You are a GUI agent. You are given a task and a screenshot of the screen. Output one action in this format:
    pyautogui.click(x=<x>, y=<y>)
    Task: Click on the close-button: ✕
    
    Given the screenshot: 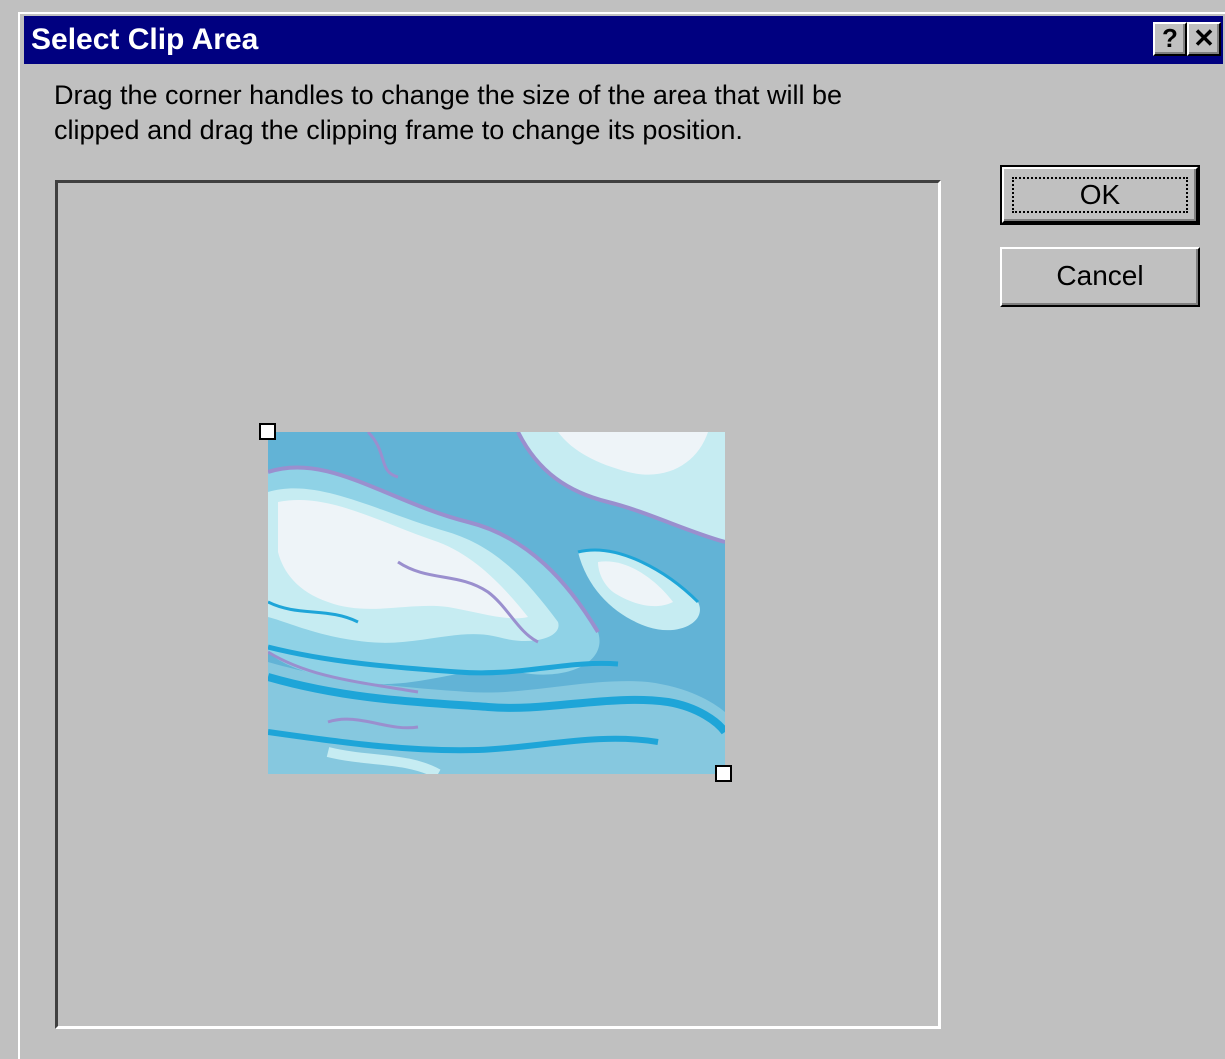 What is the action you would take?
    pyautogui.click(x=1204, y=39)
    